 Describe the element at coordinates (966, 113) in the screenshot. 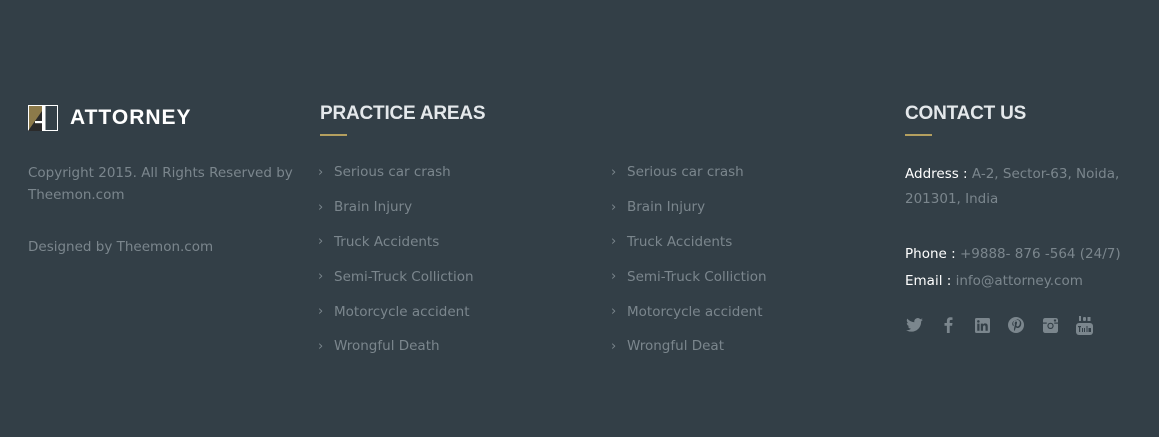

I see `contact-us-heading: CONTACT US` at that location.